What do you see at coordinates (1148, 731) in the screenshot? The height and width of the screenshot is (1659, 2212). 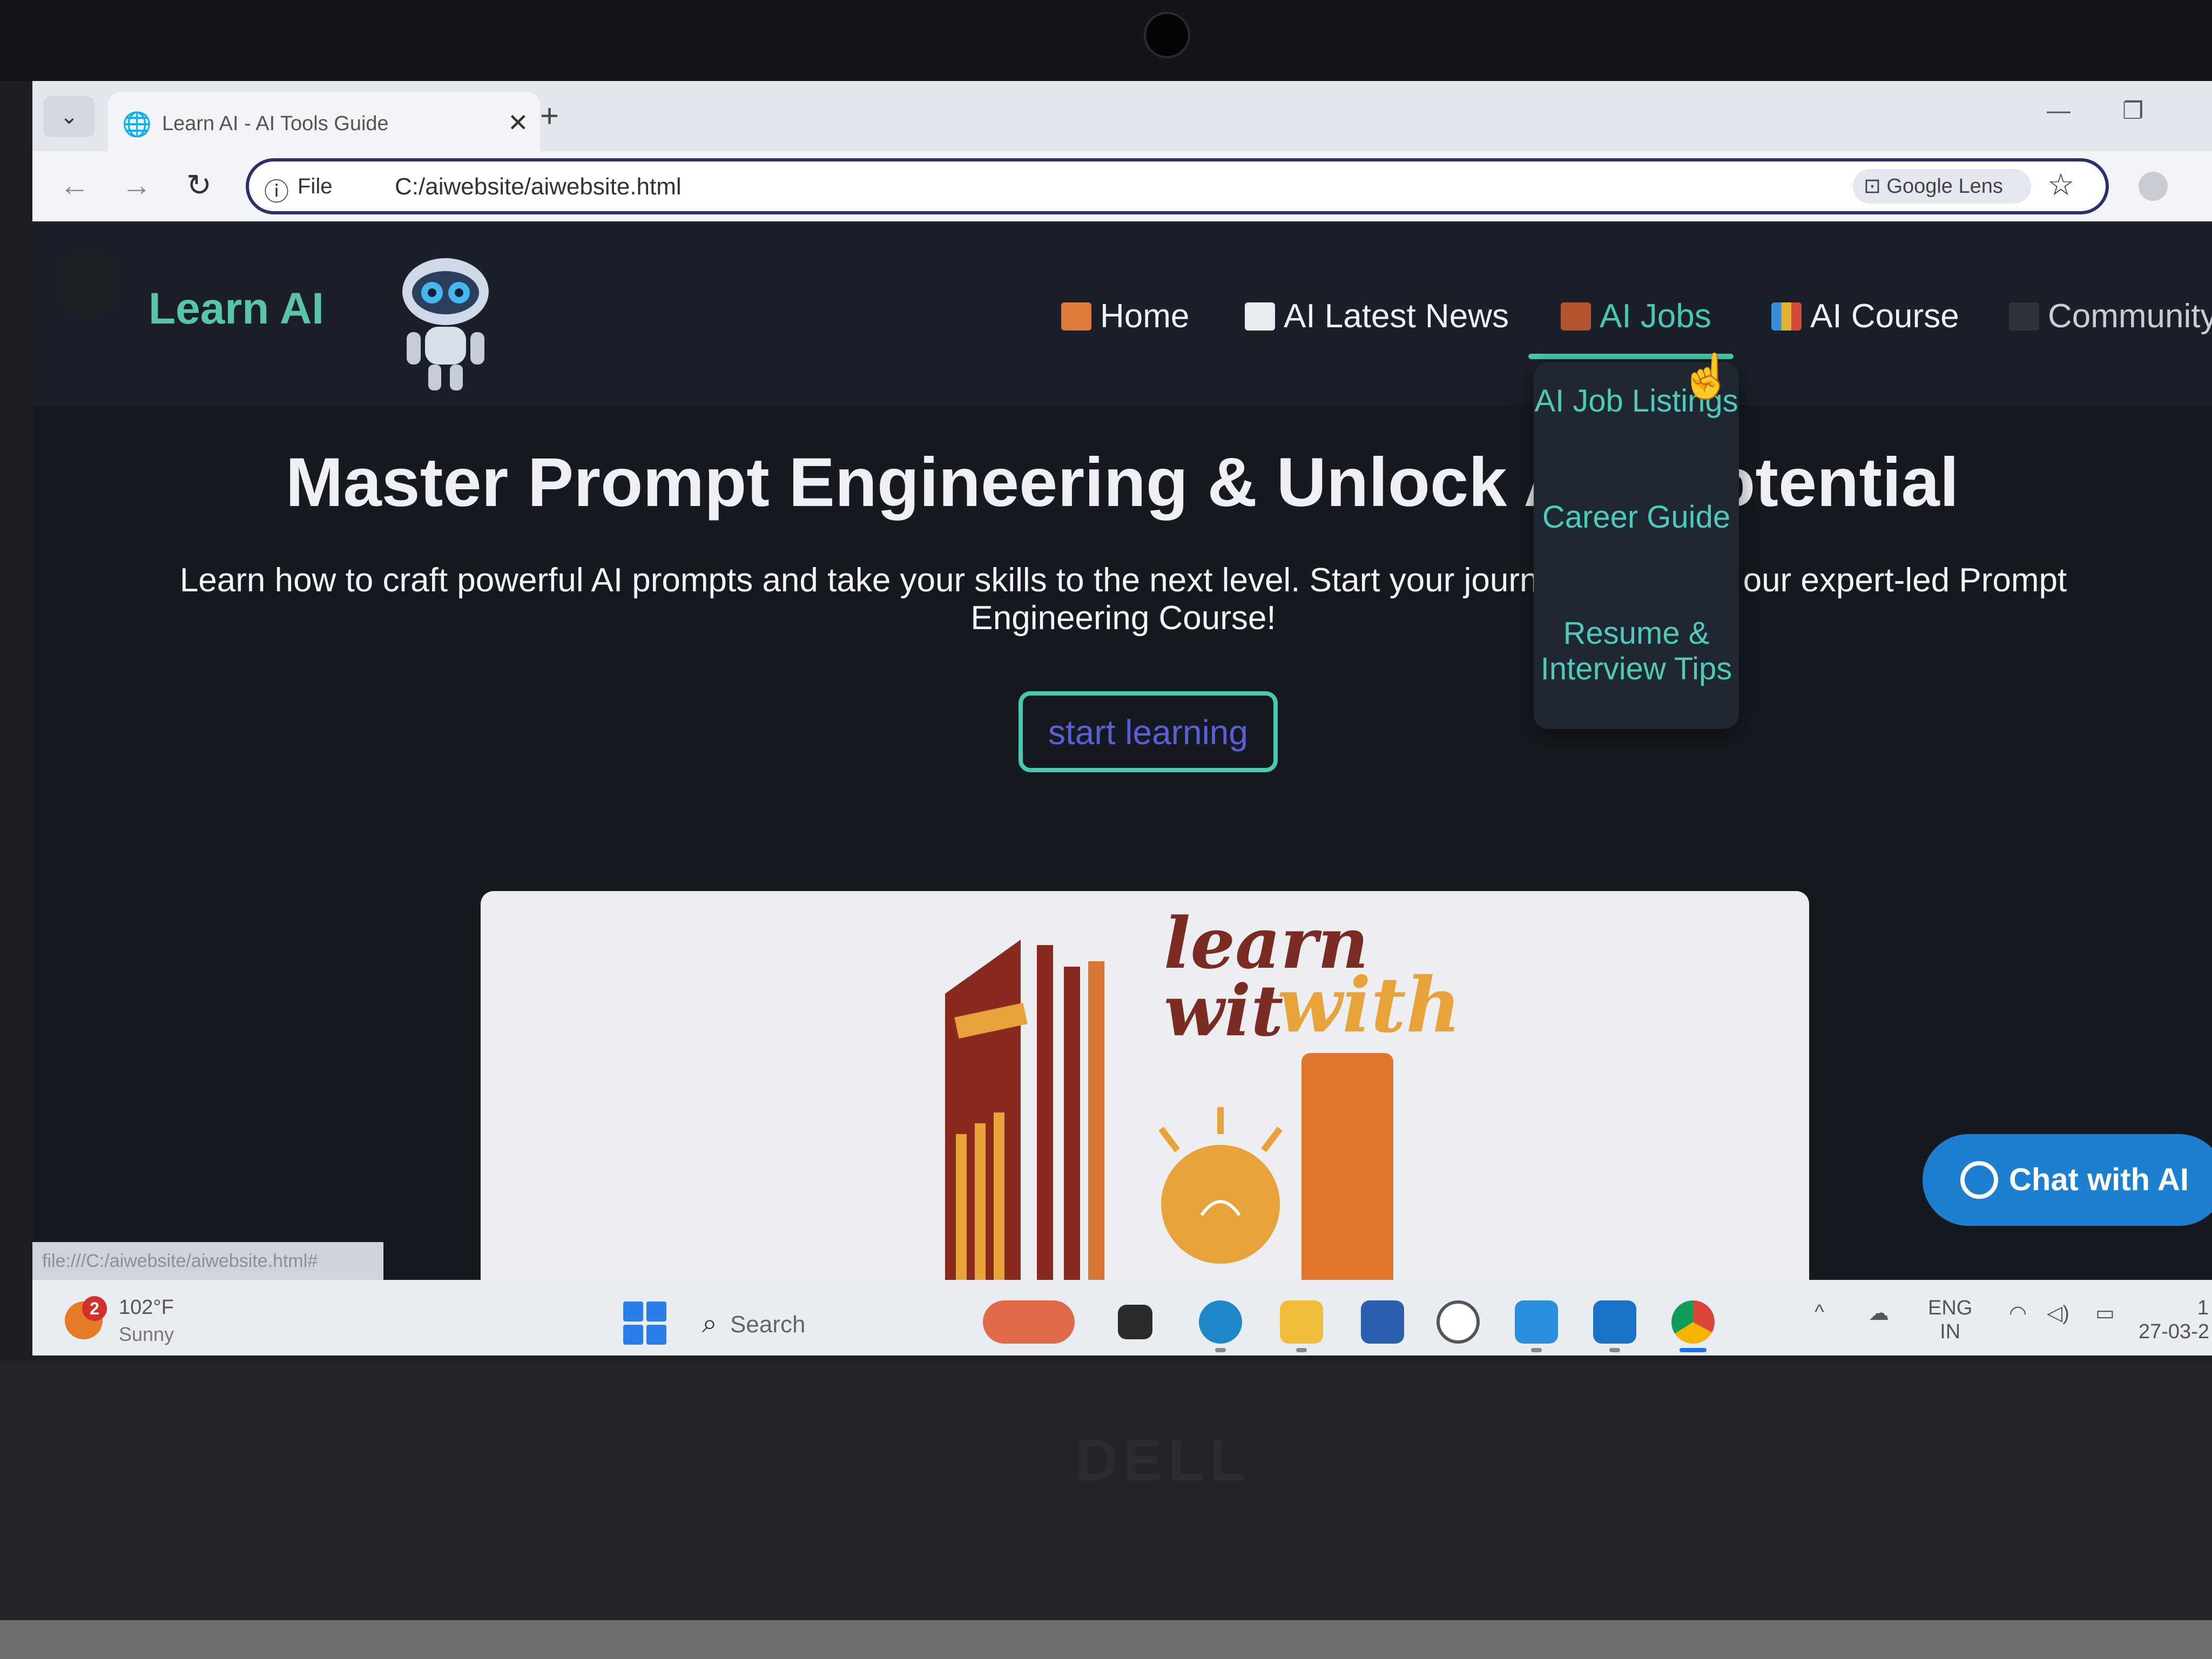 I see `start-learning-button: start learning` at bounding box center [1148, 731].